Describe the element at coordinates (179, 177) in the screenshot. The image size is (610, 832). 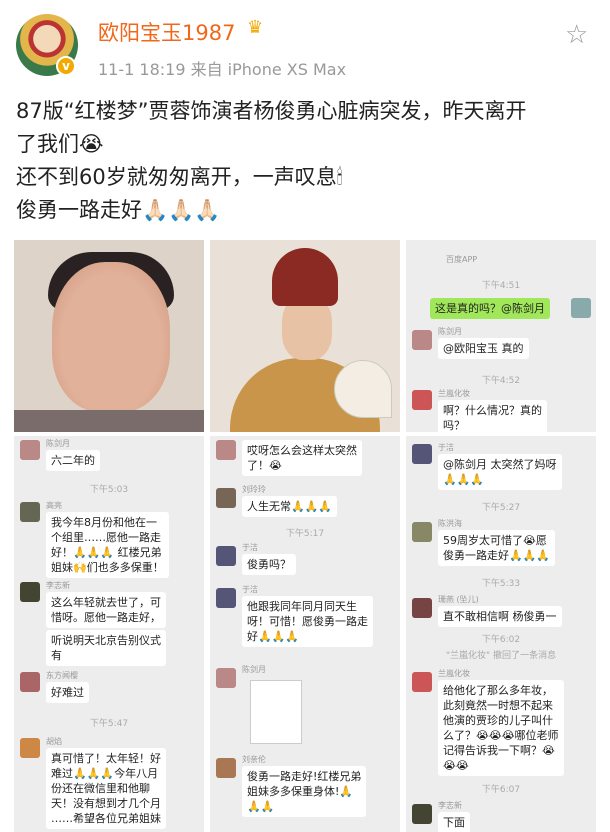
I see `post-line: 还不到60岁就匆匆离开，一声叹息🕯` at that location.